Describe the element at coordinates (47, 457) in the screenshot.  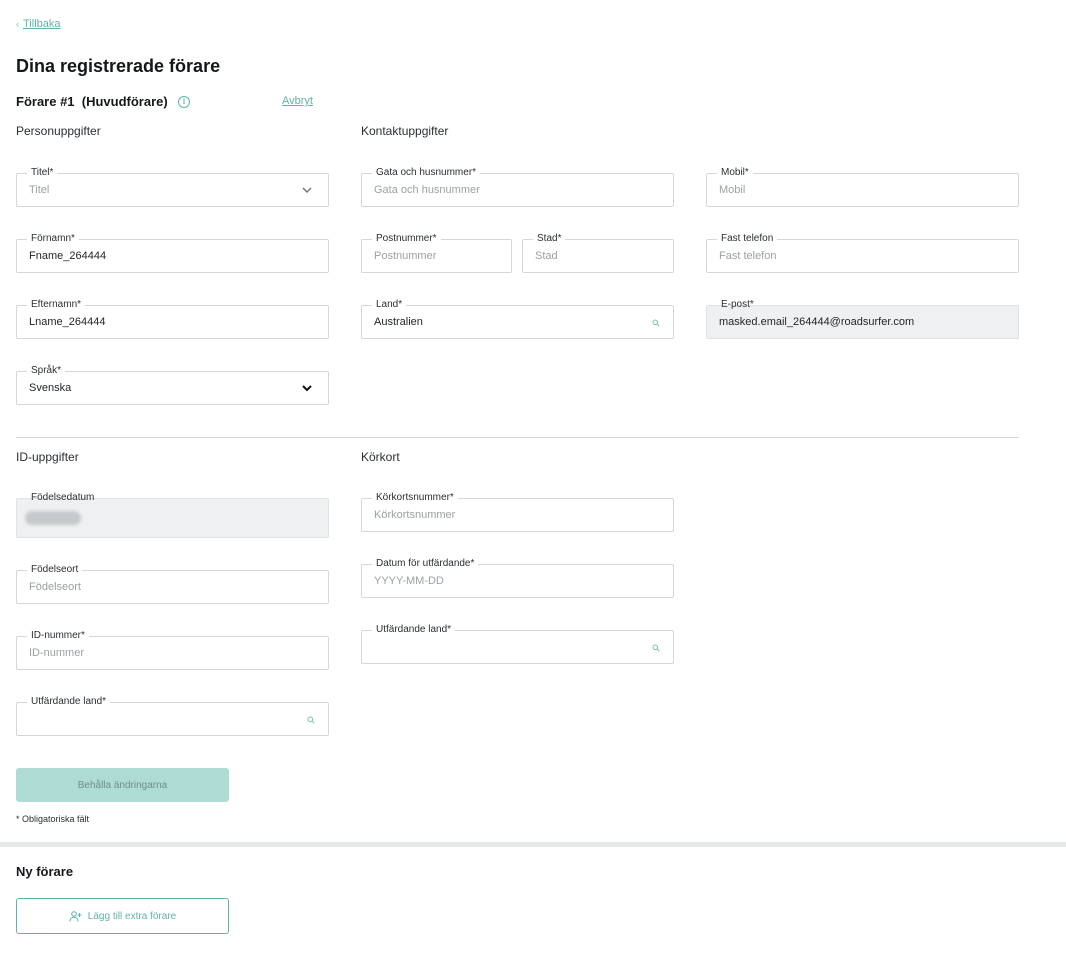
I see `section-title-id: ID-uppgifter` at that location.